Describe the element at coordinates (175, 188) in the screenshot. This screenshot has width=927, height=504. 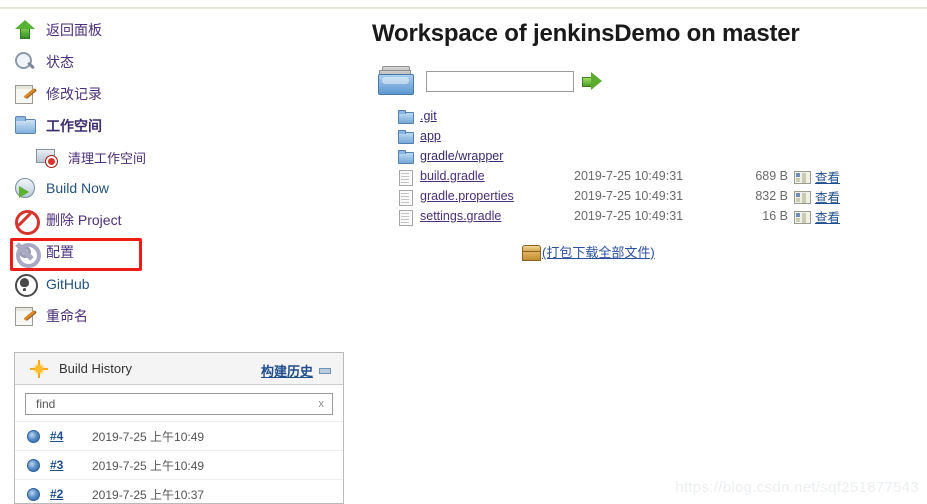
I see `sidebar-item-build-now: Build Now` at that location.